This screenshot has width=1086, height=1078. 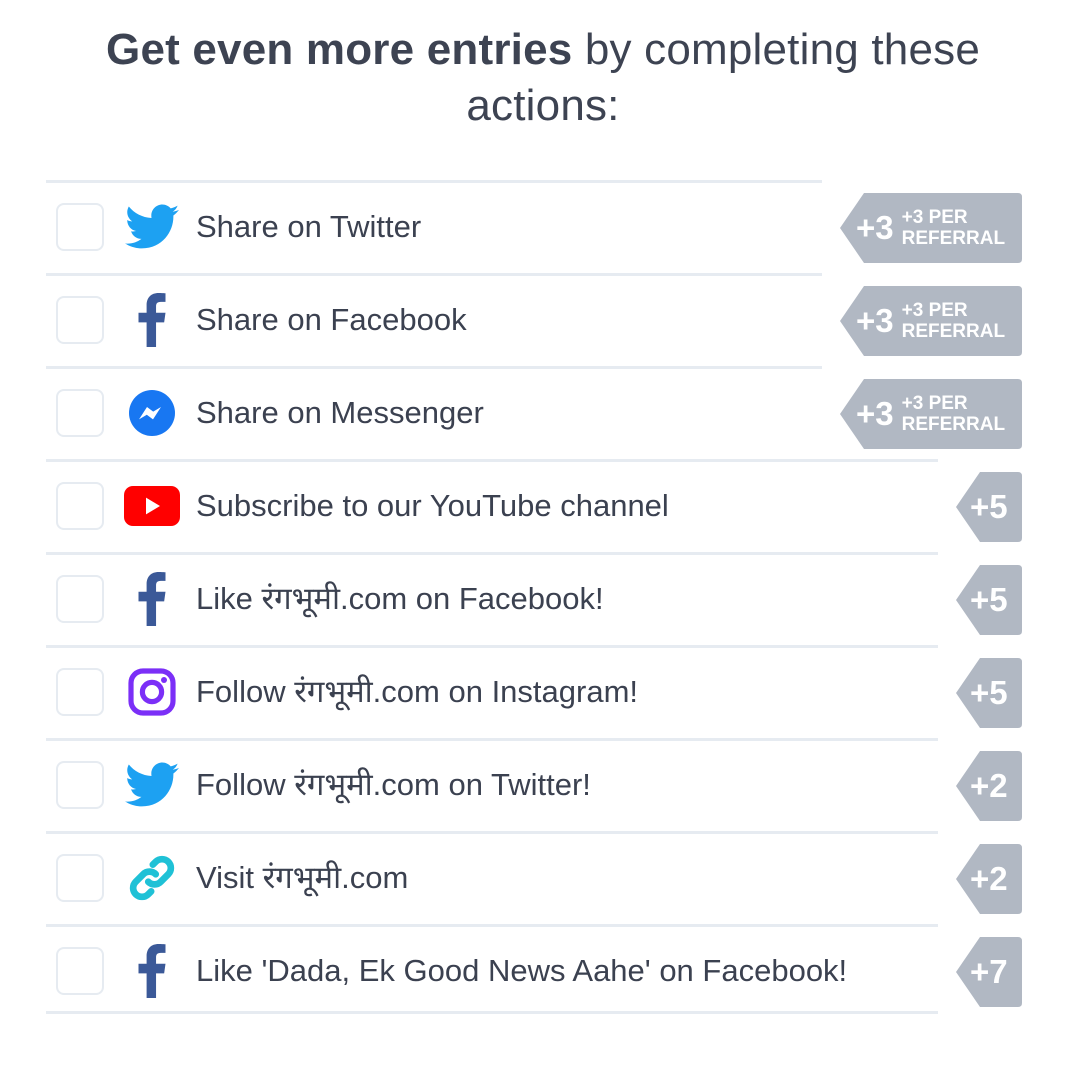 What do you see at coordinates (339, 49) in the screenshot?
I see `heading-bold: Get even more entries` at bounding box center [339, 49].